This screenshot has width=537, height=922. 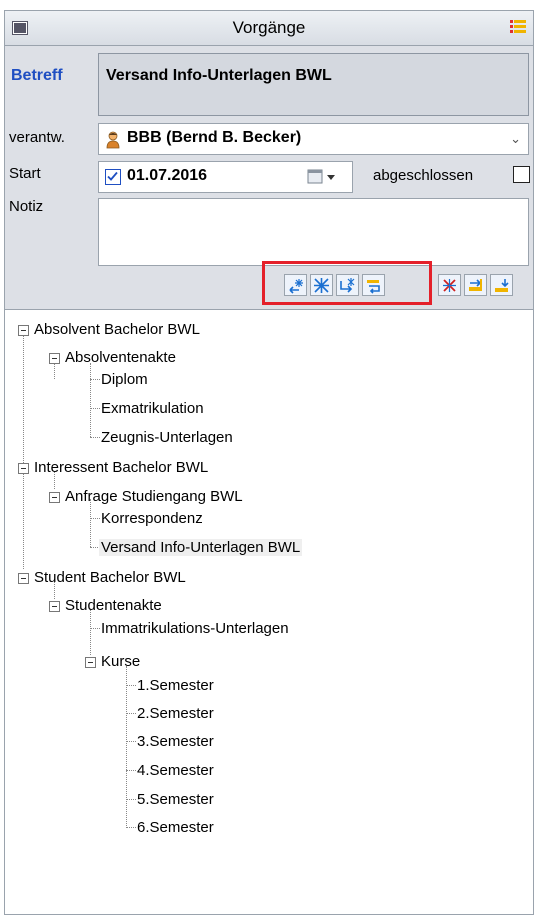 I want to click on start-label: Start, so click(x=25, y=173).